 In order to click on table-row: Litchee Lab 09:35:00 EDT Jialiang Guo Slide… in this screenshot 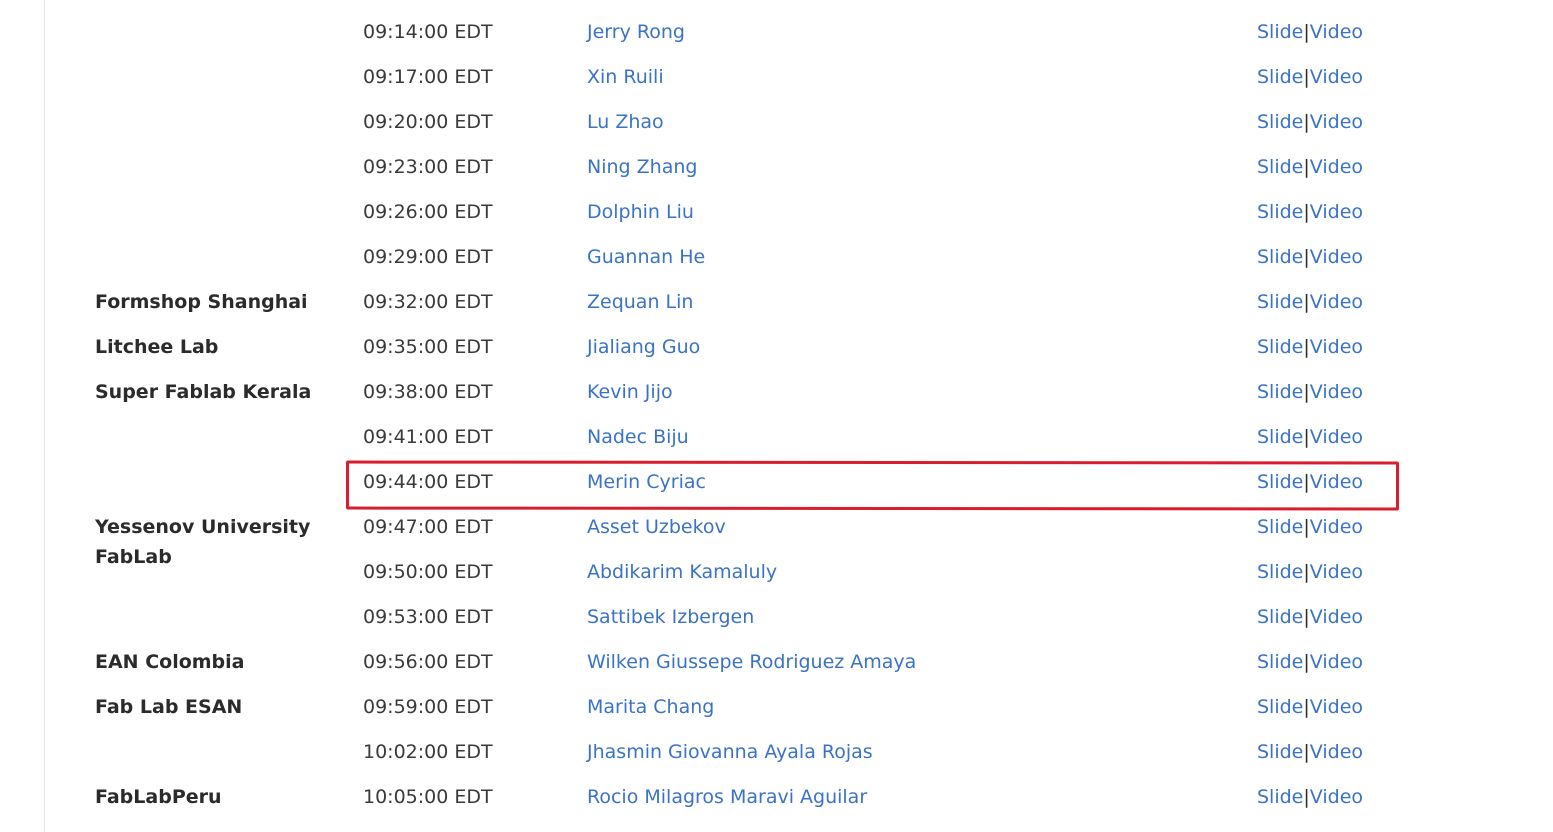, I will do `click(776, 337)`.